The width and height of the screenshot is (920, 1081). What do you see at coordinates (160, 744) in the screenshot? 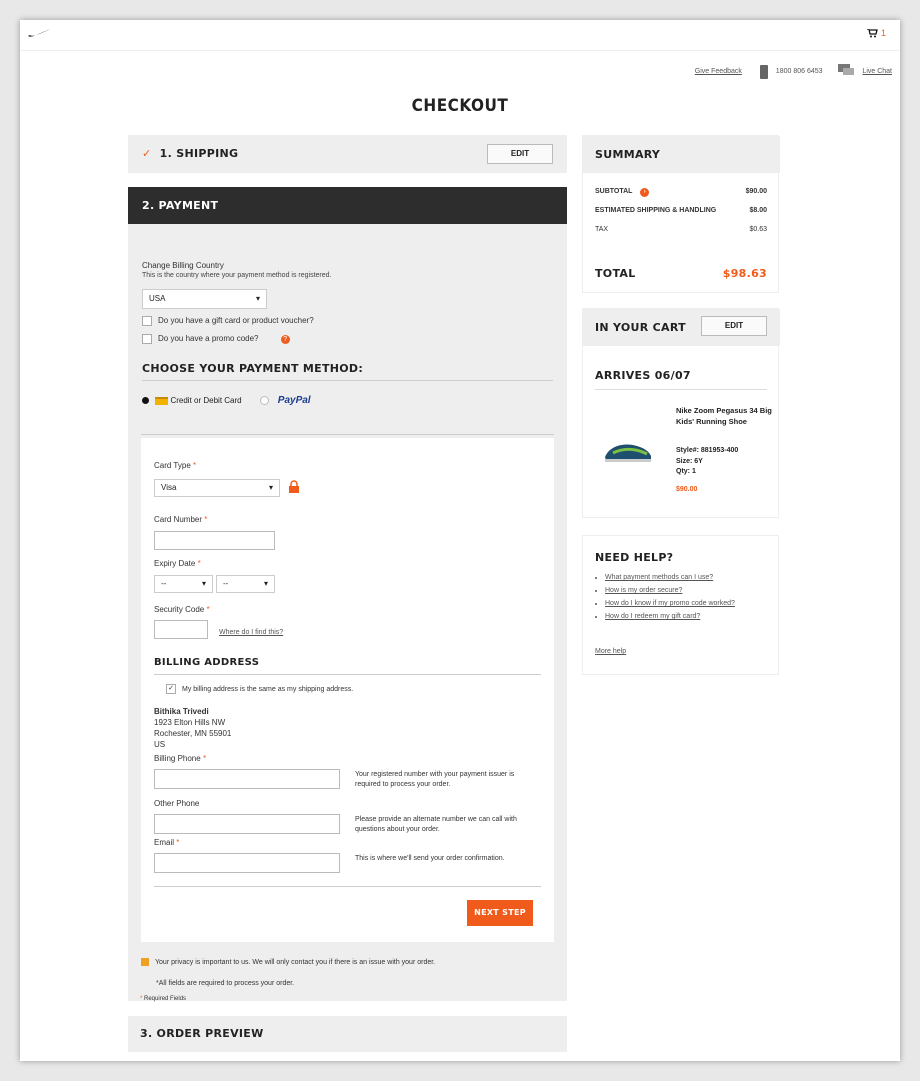
I see `address-country: US` at bounding box center [160, 744].